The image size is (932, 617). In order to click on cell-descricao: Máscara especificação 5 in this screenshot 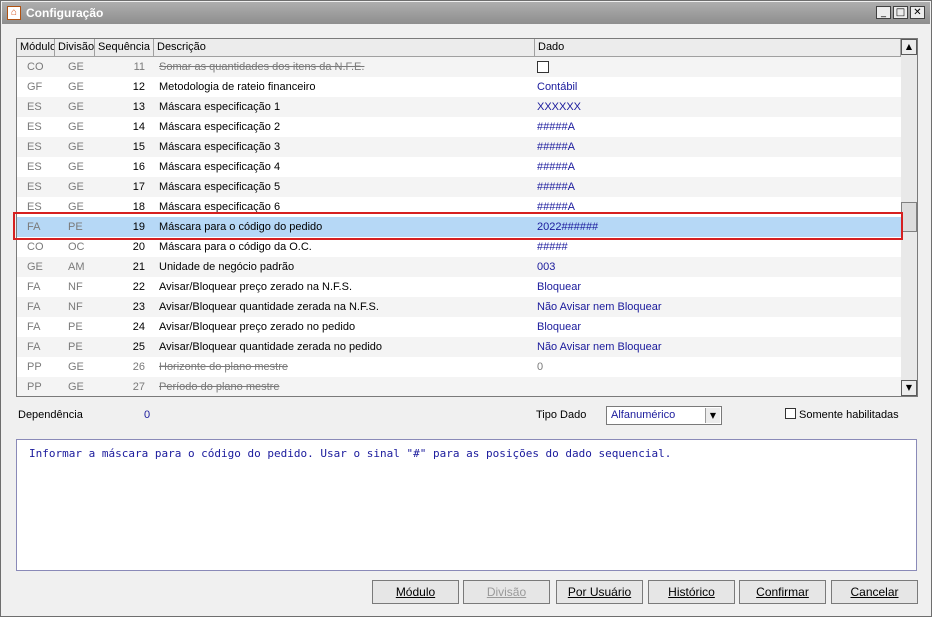, I will do `click(220, 187)`.